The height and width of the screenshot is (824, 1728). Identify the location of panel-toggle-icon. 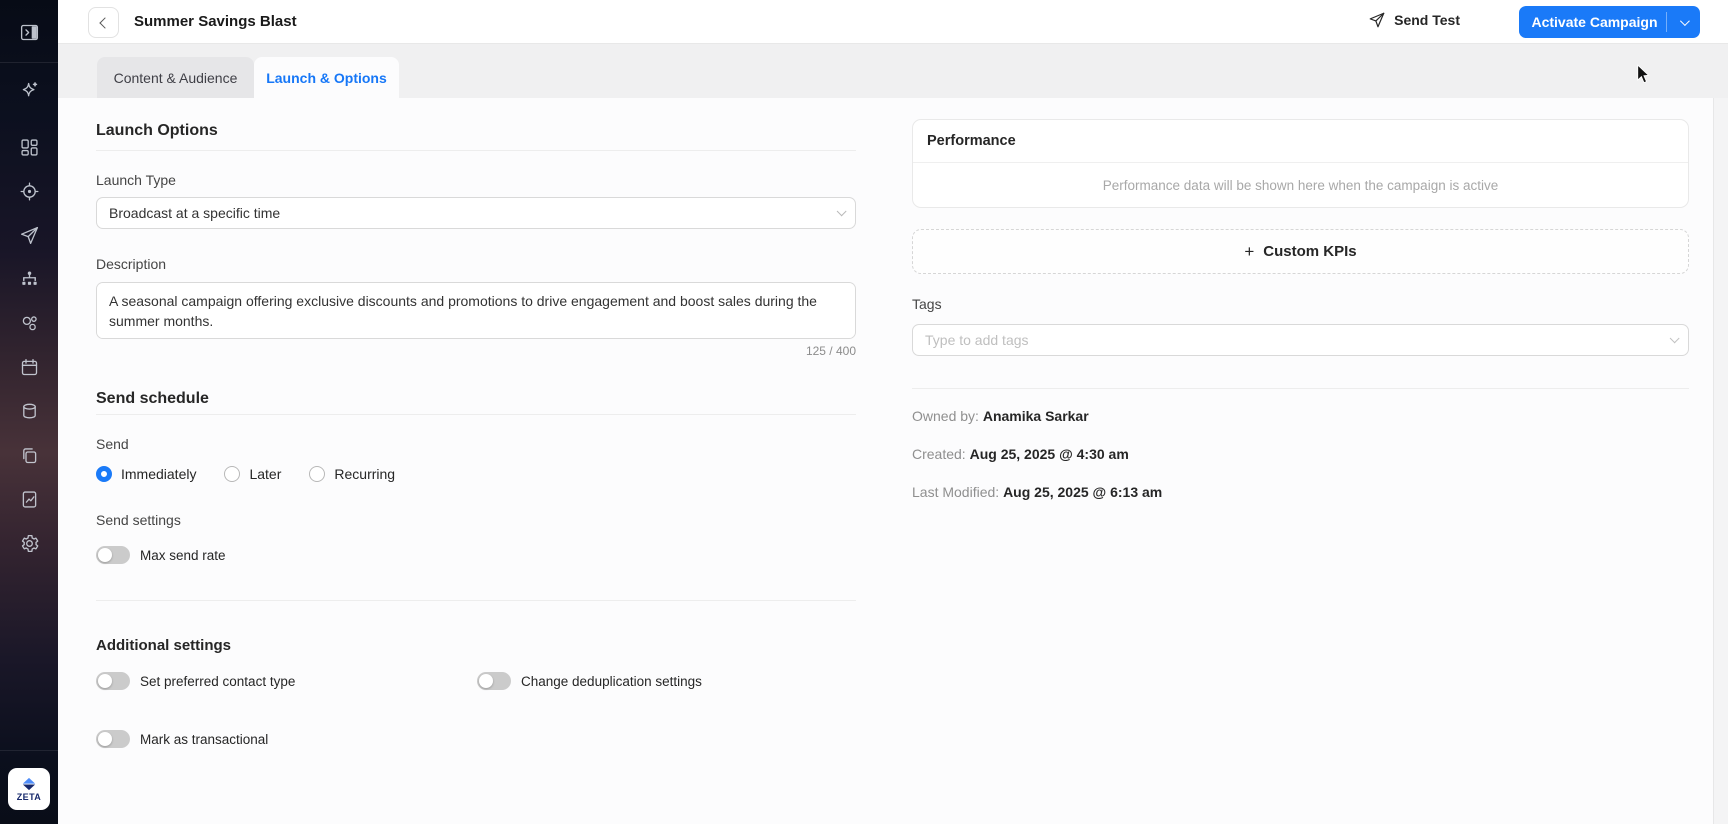
(29, 32).